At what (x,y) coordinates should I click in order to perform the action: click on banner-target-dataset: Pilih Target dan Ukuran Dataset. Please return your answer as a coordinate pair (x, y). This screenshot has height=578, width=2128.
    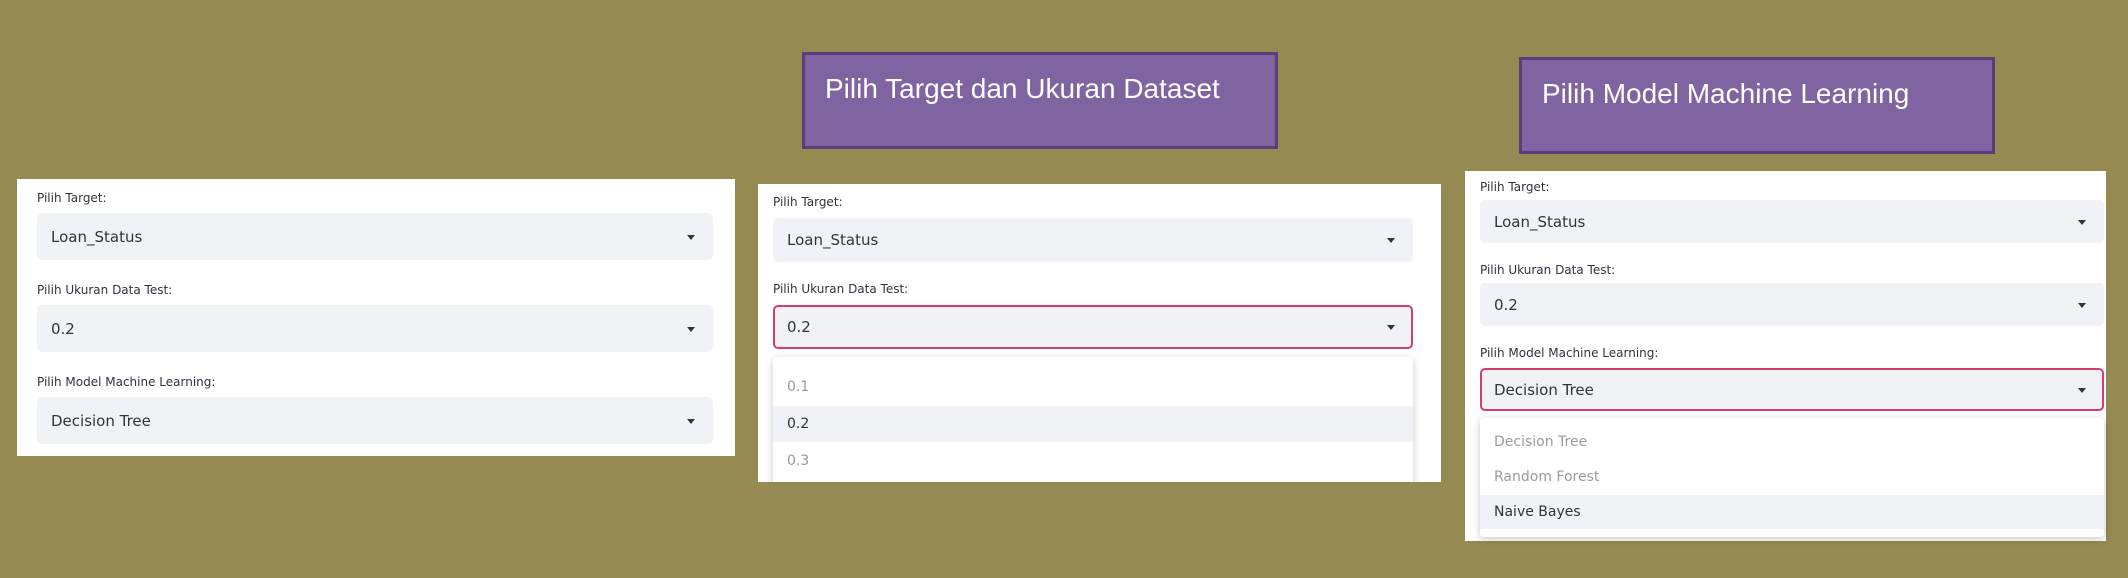
    Looking at the image, I should click on (1040, 100).